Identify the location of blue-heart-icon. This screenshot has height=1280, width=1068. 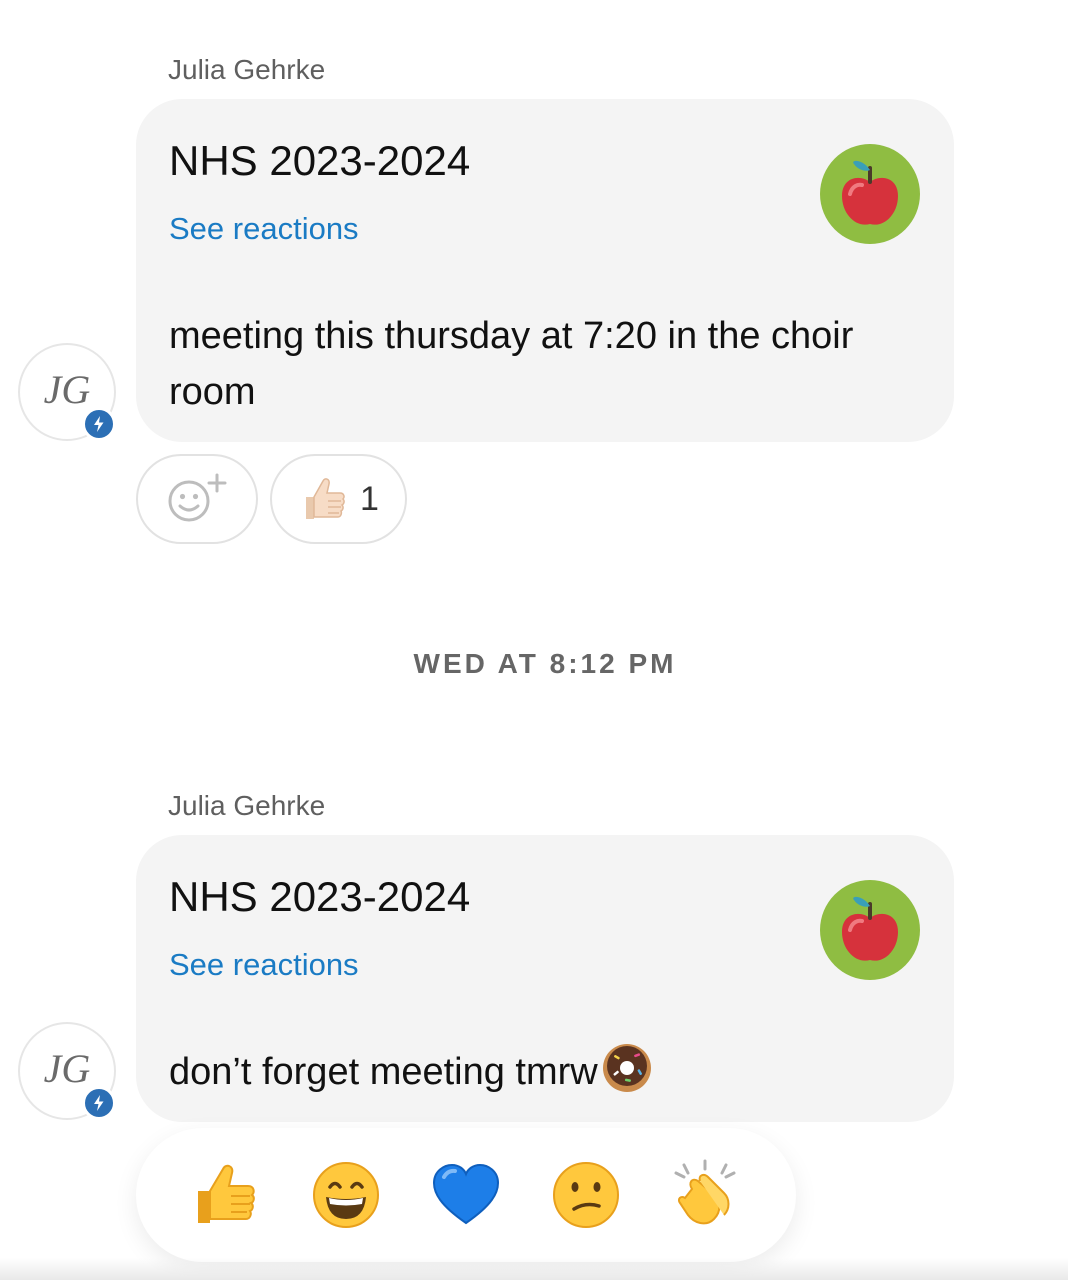
(466, 1195).